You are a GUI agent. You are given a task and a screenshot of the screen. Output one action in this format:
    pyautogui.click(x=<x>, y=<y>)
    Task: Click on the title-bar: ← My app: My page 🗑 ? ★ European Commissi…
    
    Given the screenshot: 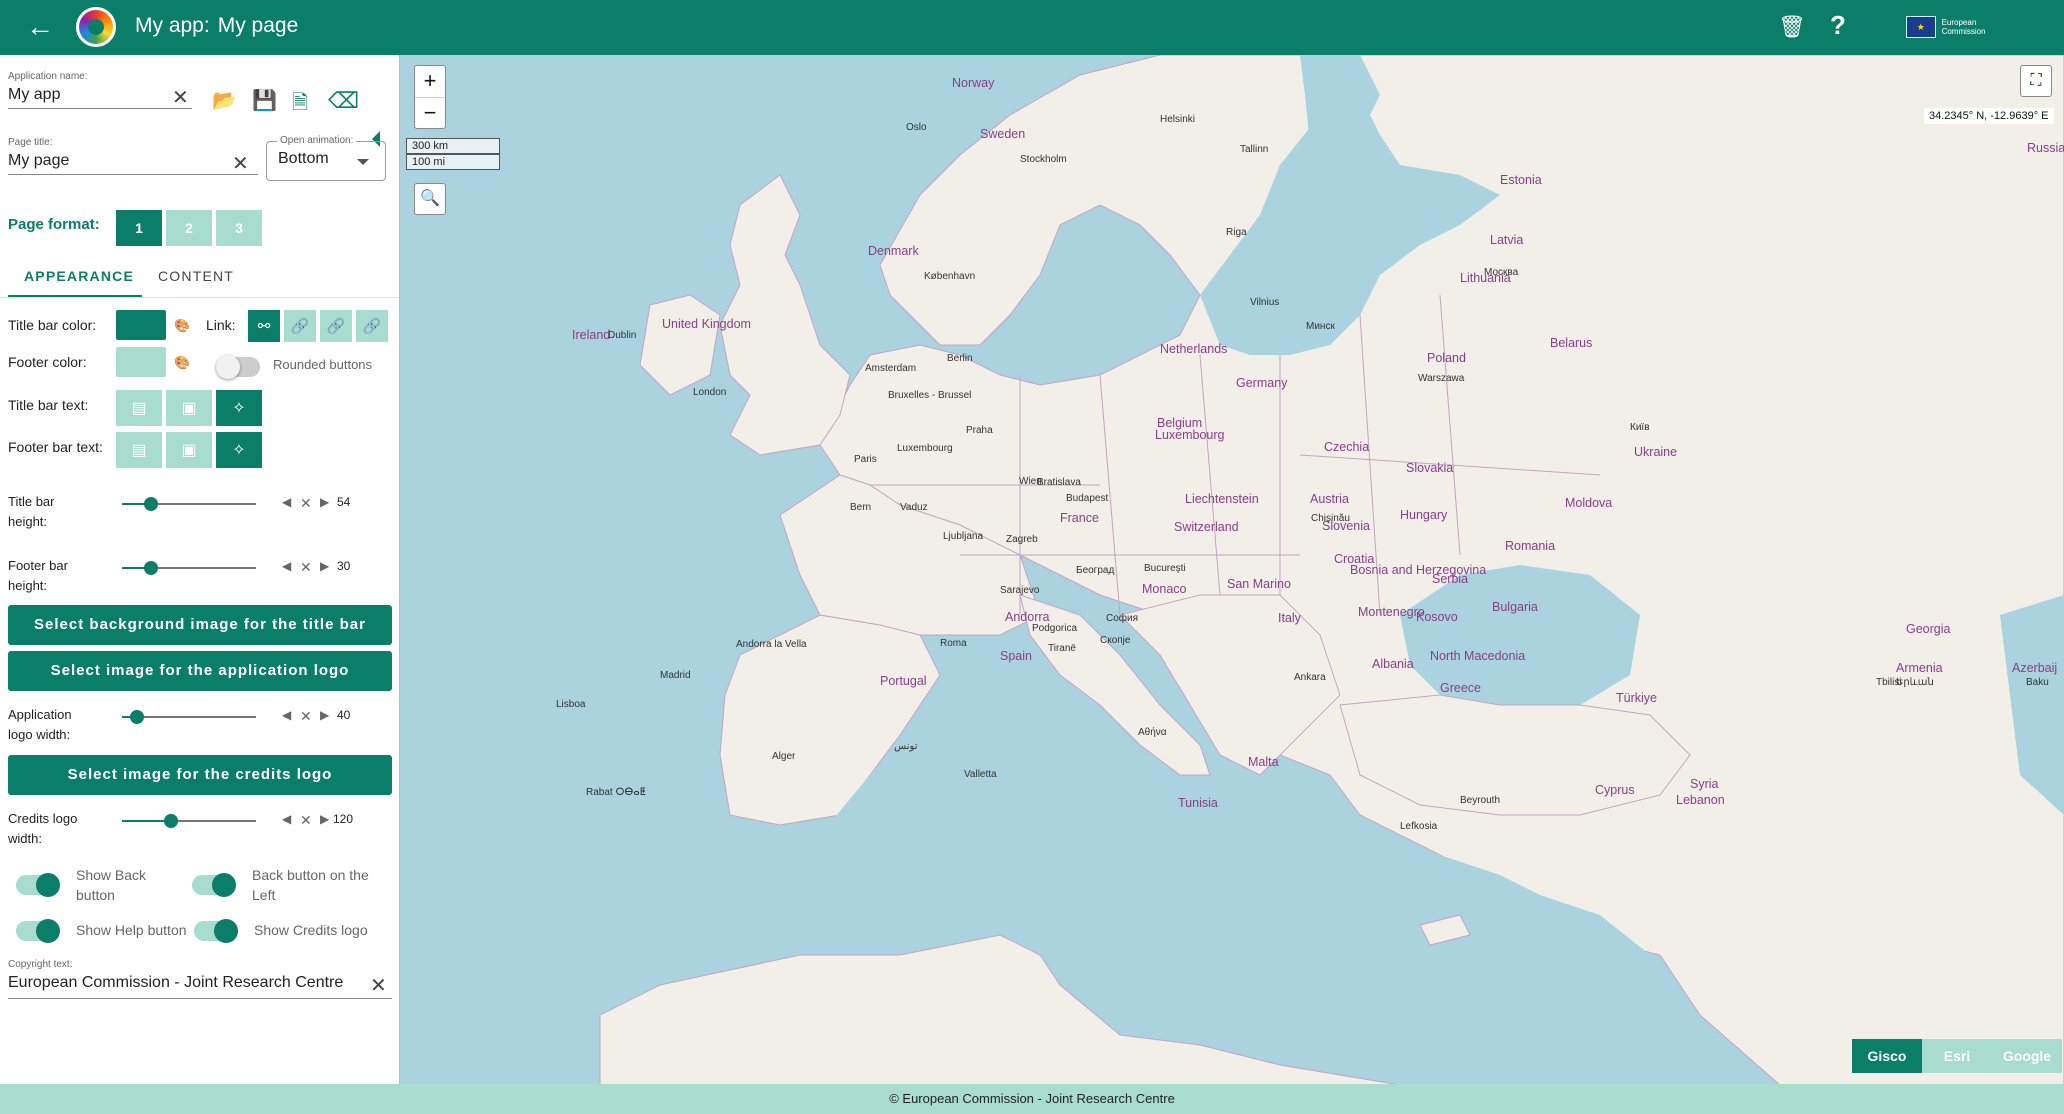 What is the action you would take?
    pyautogui.click(x=1032, y=27)
    